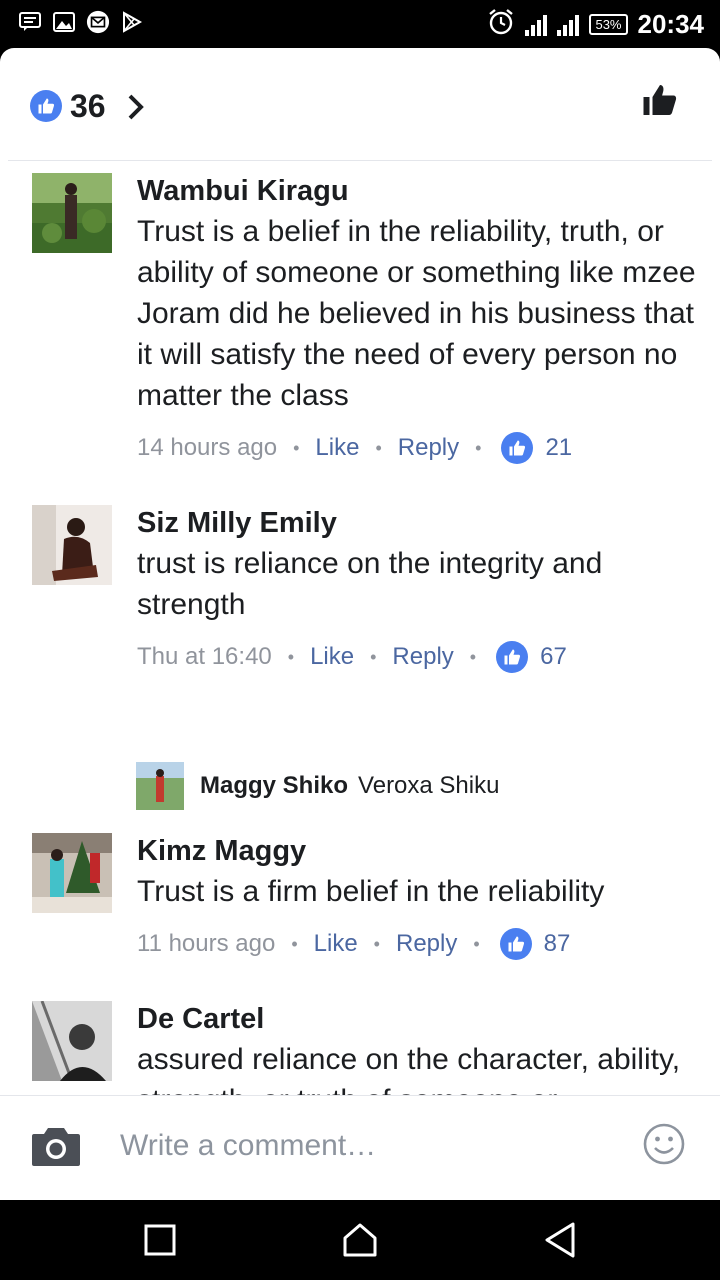 Image resolution: width=720 pixels, height=1280 pixels. What do you see at coordinates (671, 24) in the screenshot?
I see `clock: 20:34` at bounding box center [671, 24].